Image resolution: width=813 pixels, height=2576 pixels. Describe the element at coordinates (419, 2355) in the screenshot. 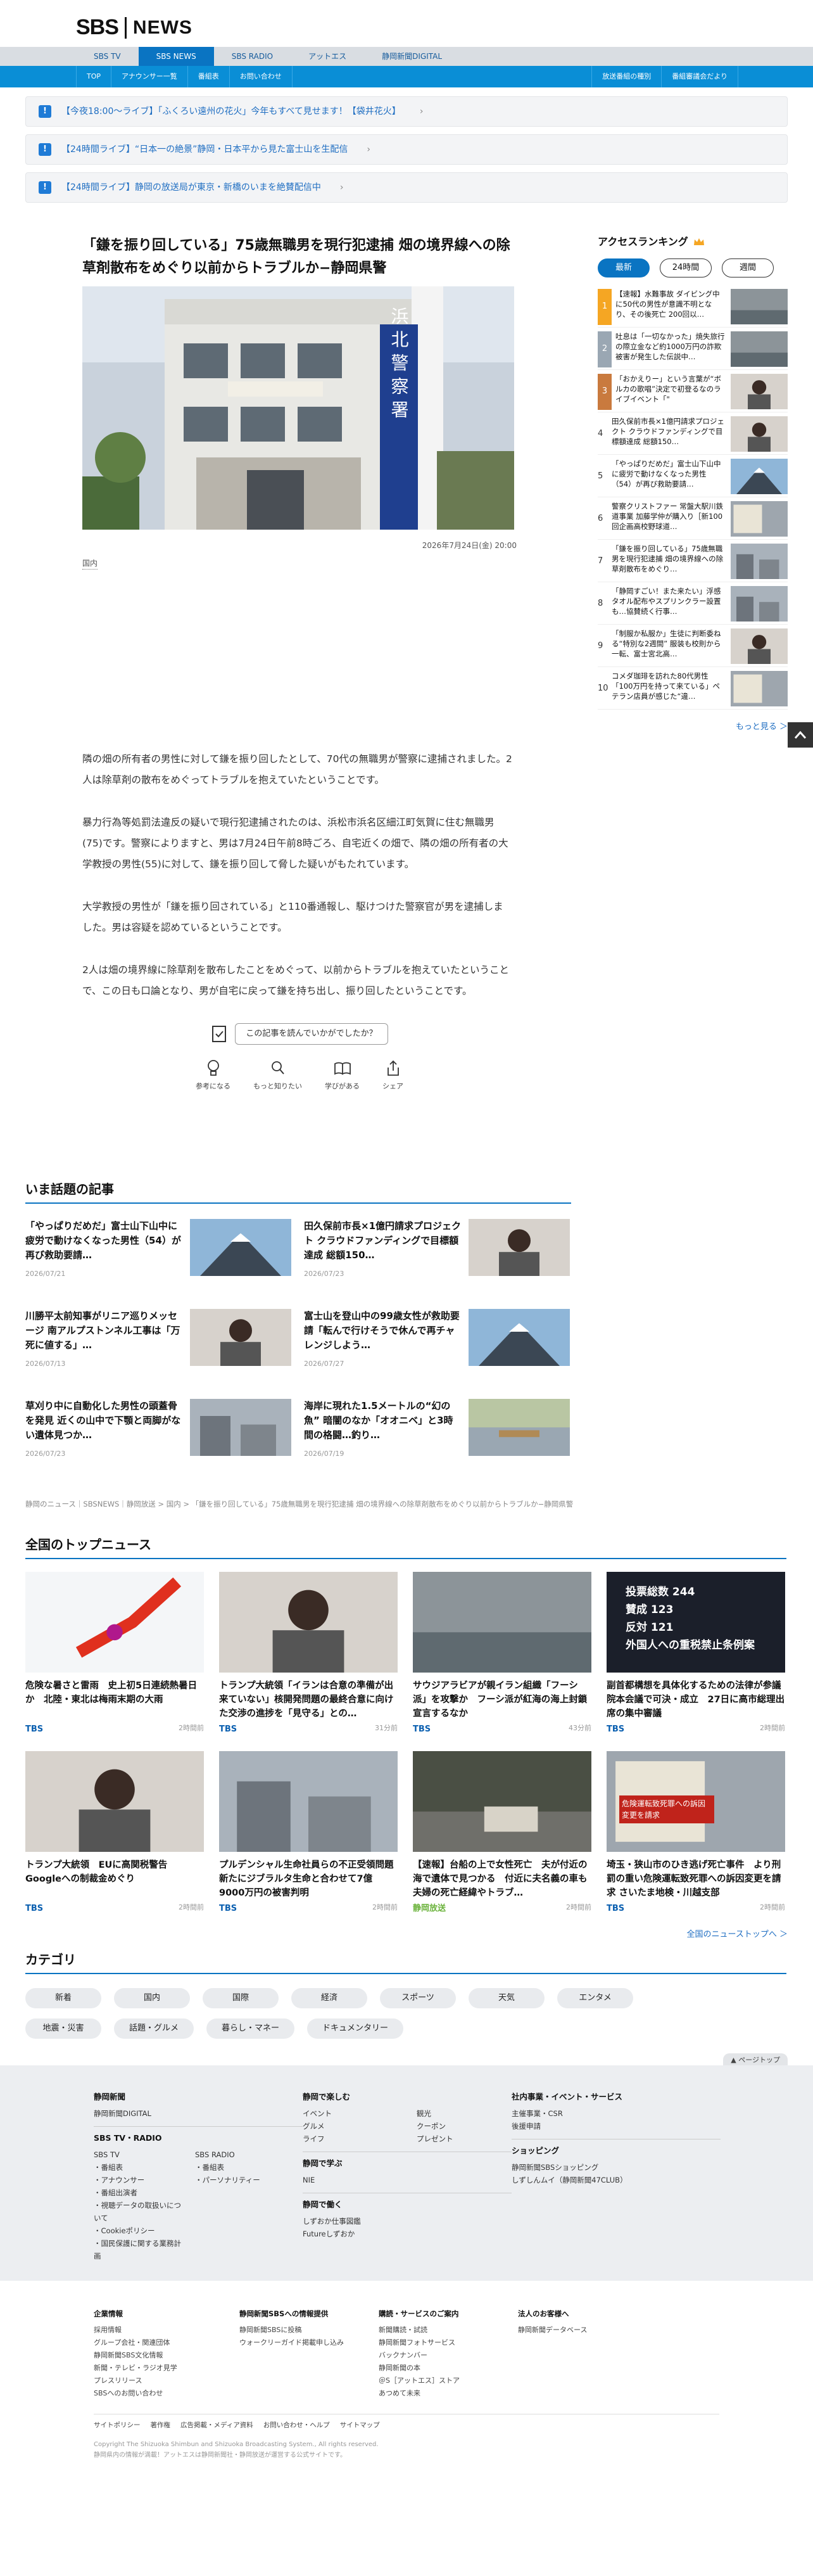

I see `footer-link: バックナンバー` at that location.